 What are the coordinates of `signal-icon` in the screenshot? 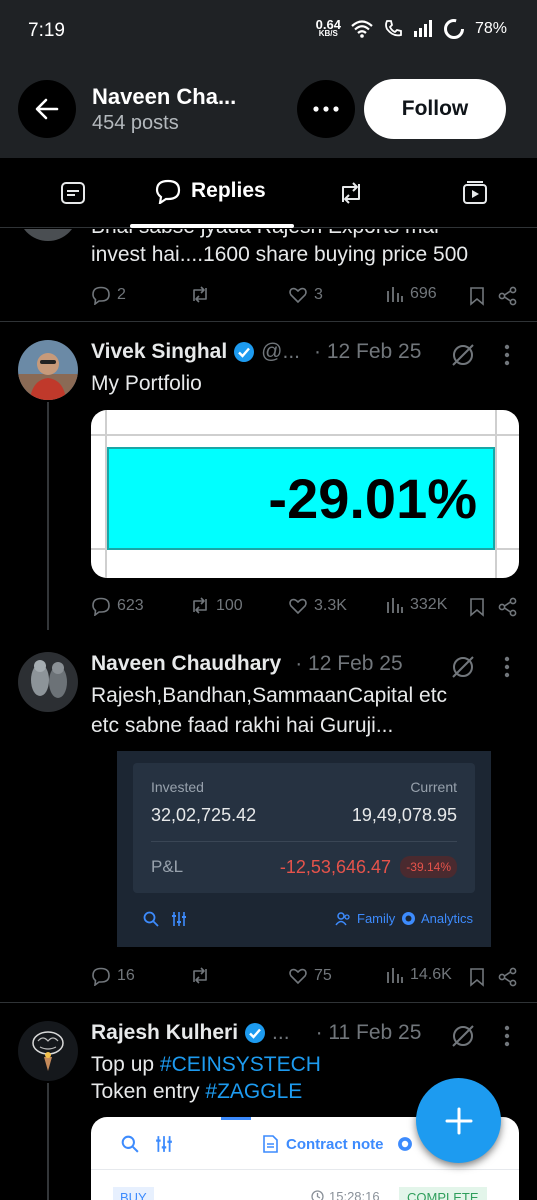 It's located at (422, 28).